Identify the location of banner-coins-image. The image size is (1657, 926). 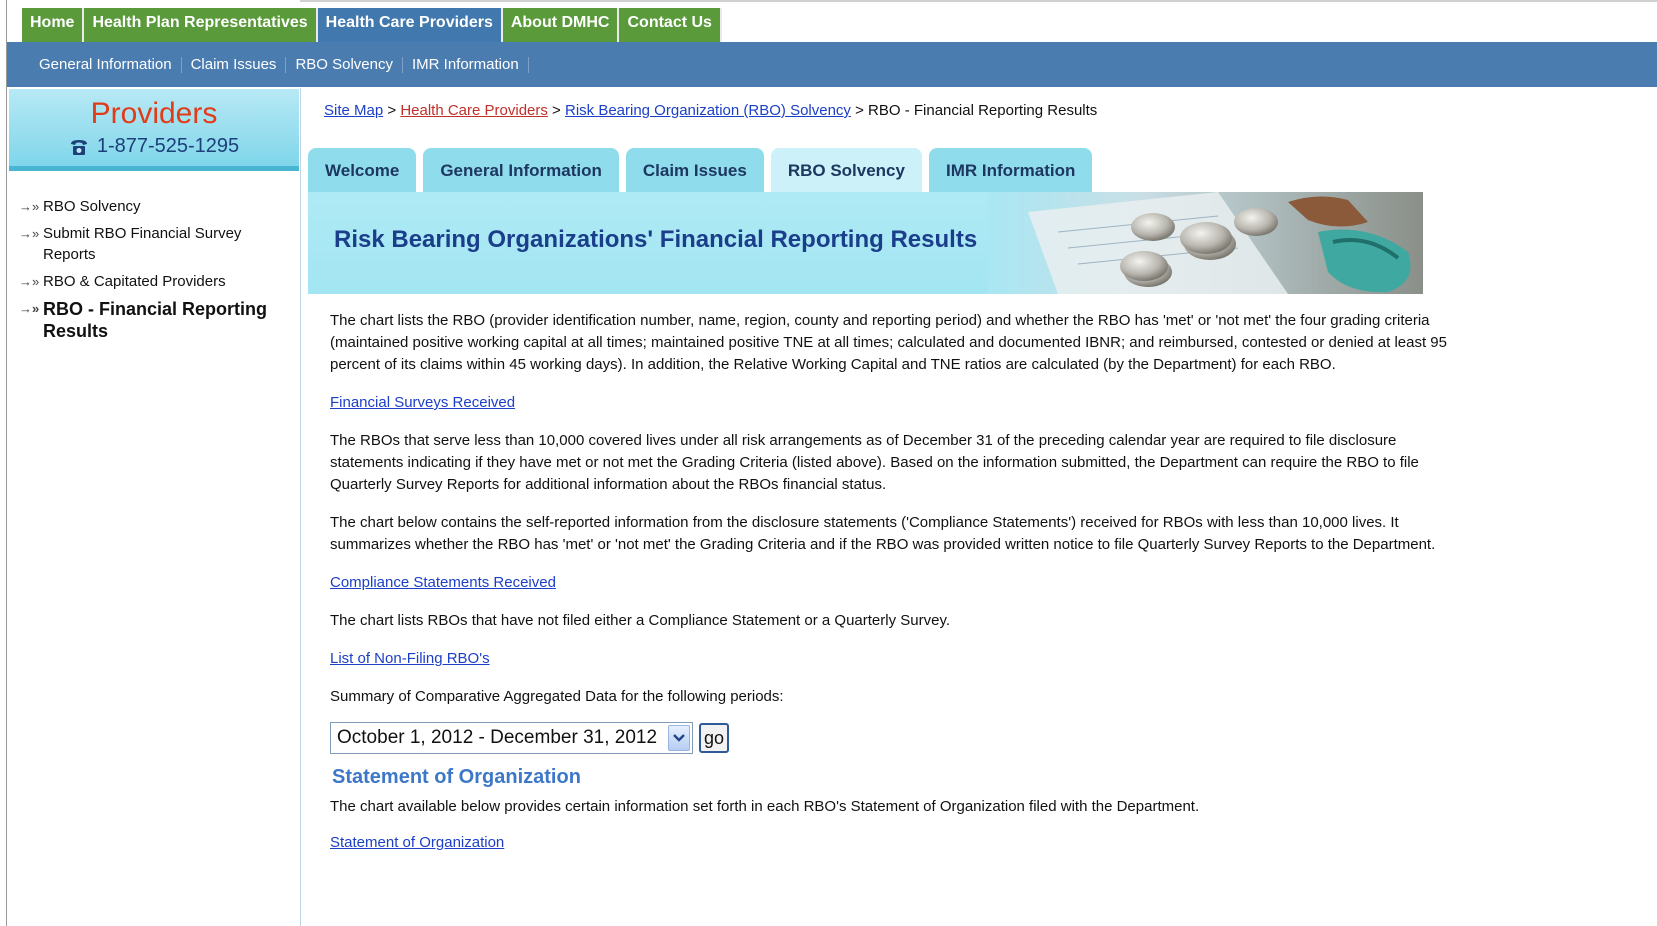
(1205, 243).